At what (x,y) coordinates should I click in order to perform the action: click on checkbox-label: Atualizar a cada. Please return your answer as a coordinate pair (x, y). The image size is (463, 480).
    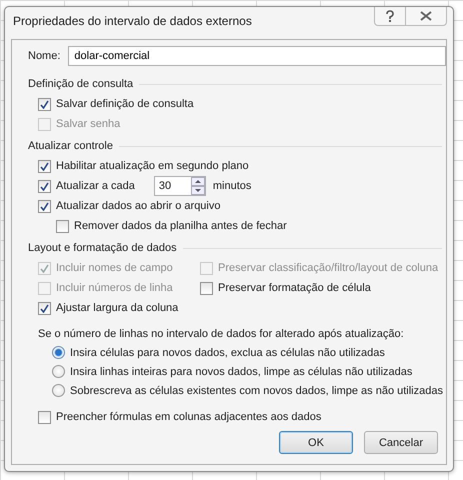
    Looking at the image, I should click on (95, 186).